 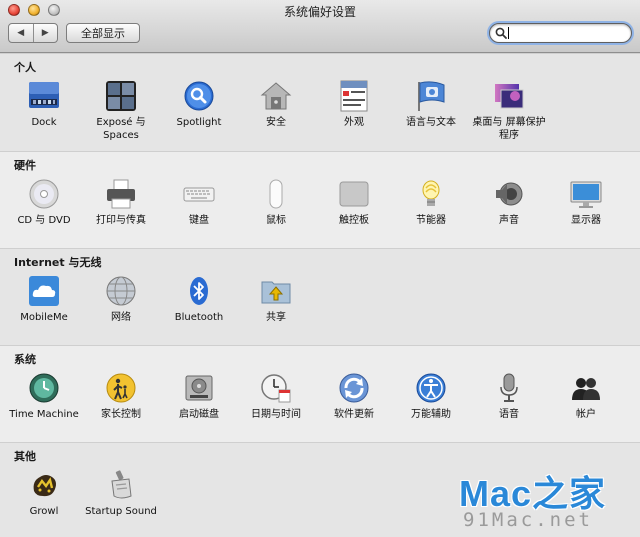 I want to click on pane-sound: 声音, so click(x=509, y=201).